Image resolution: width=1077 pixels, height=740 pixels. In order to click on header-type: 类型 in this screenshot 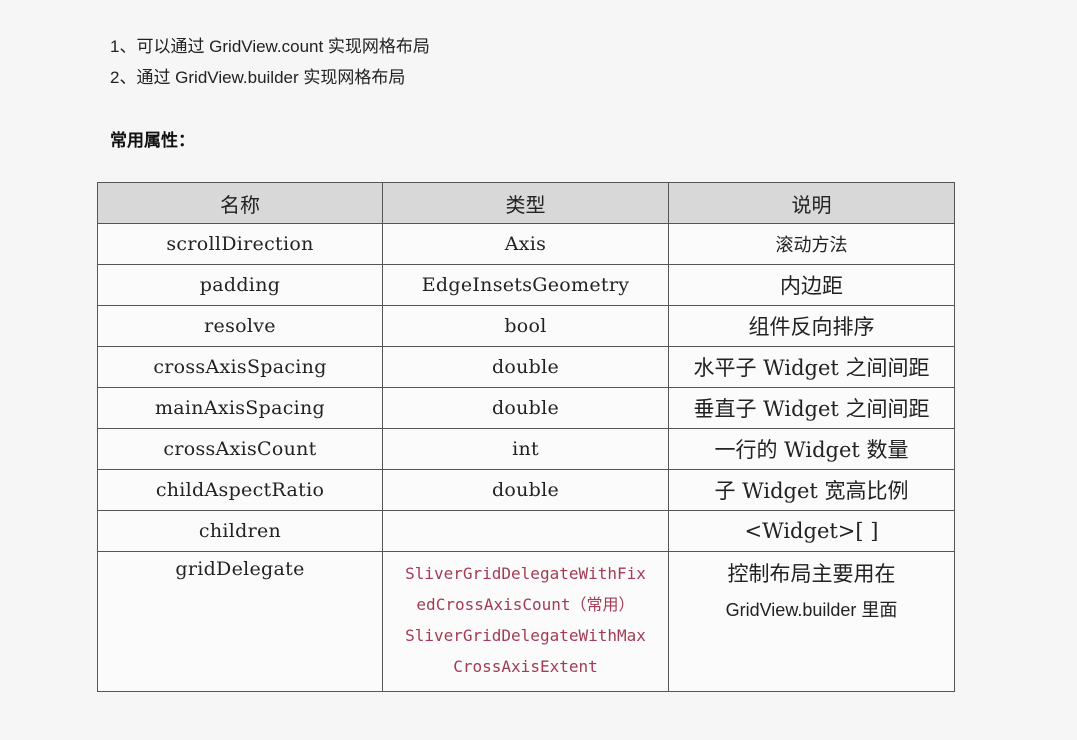, I will do `click(525, 203)`.